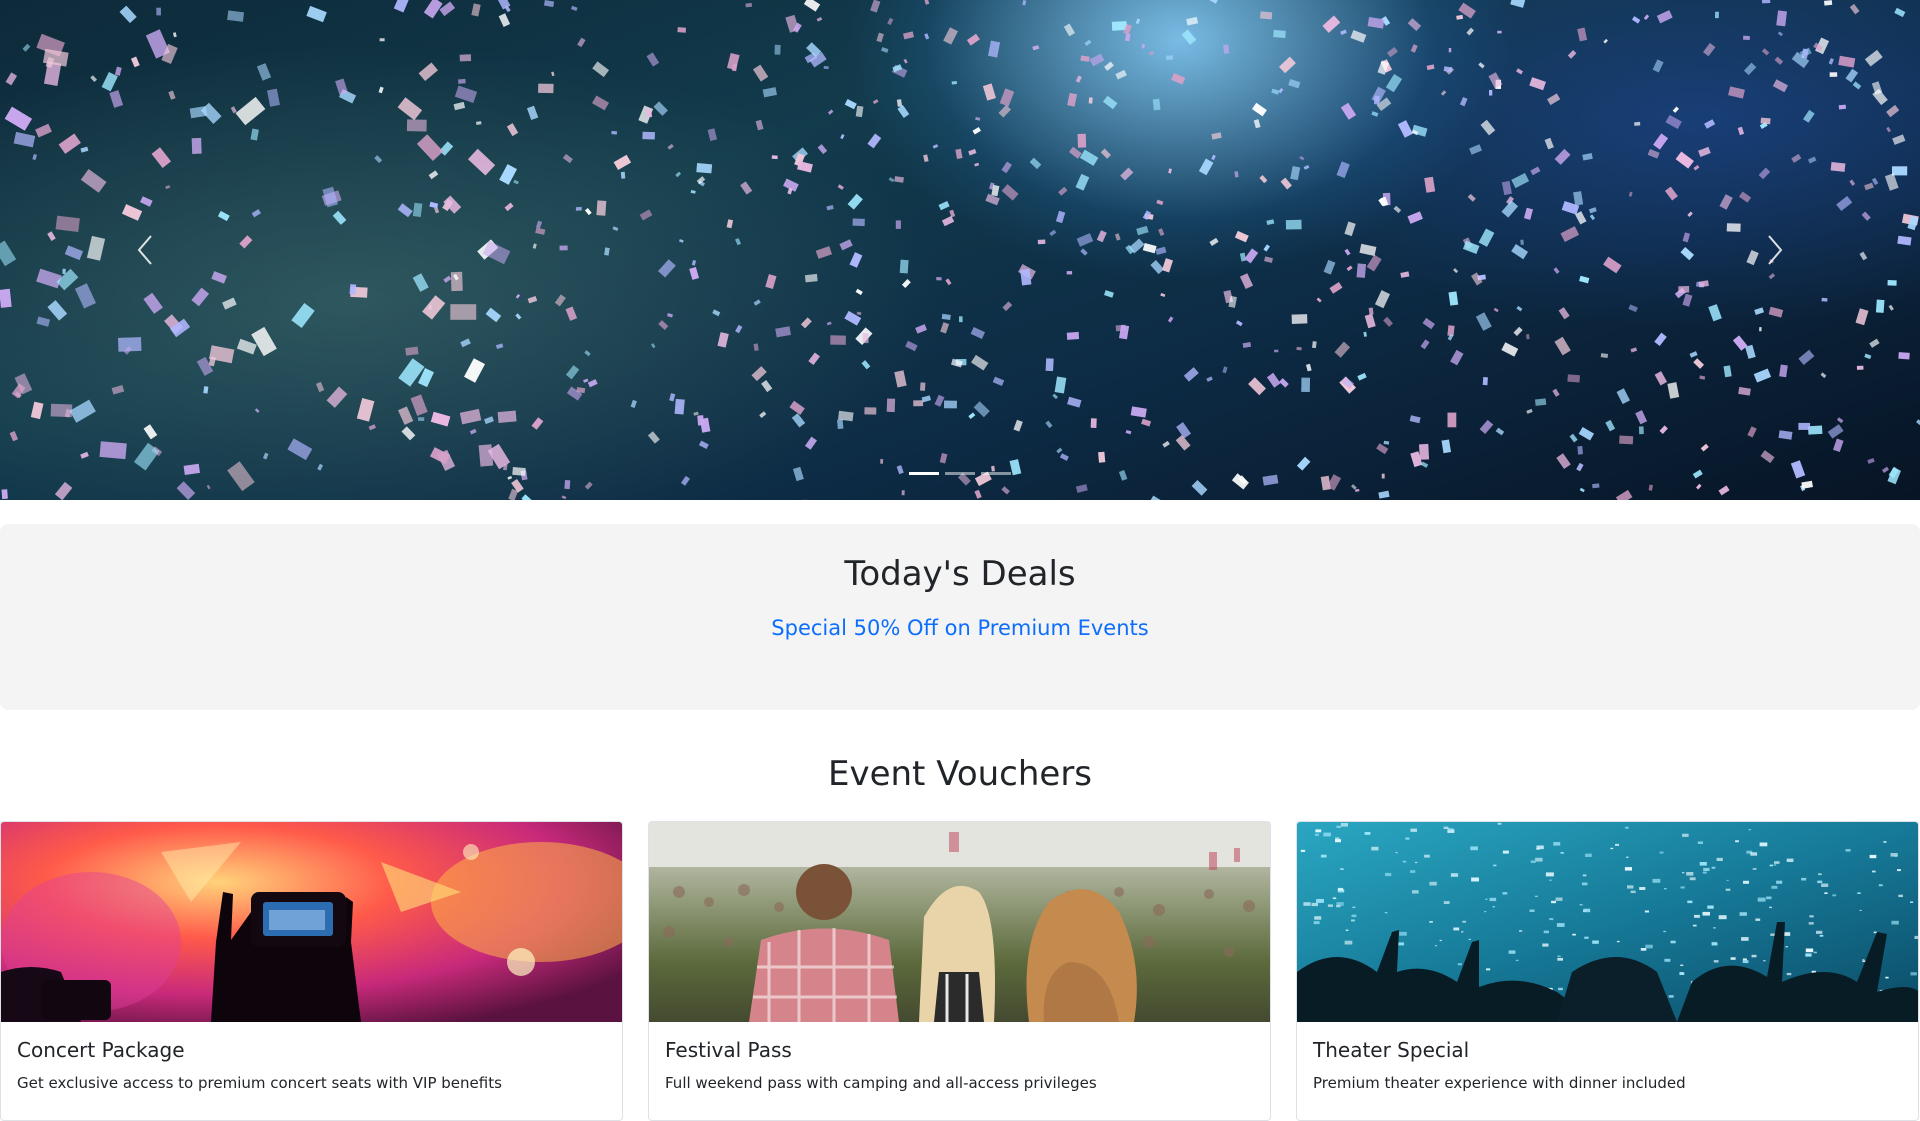  I want to click on chevron-left-icon, so click(145, 250).